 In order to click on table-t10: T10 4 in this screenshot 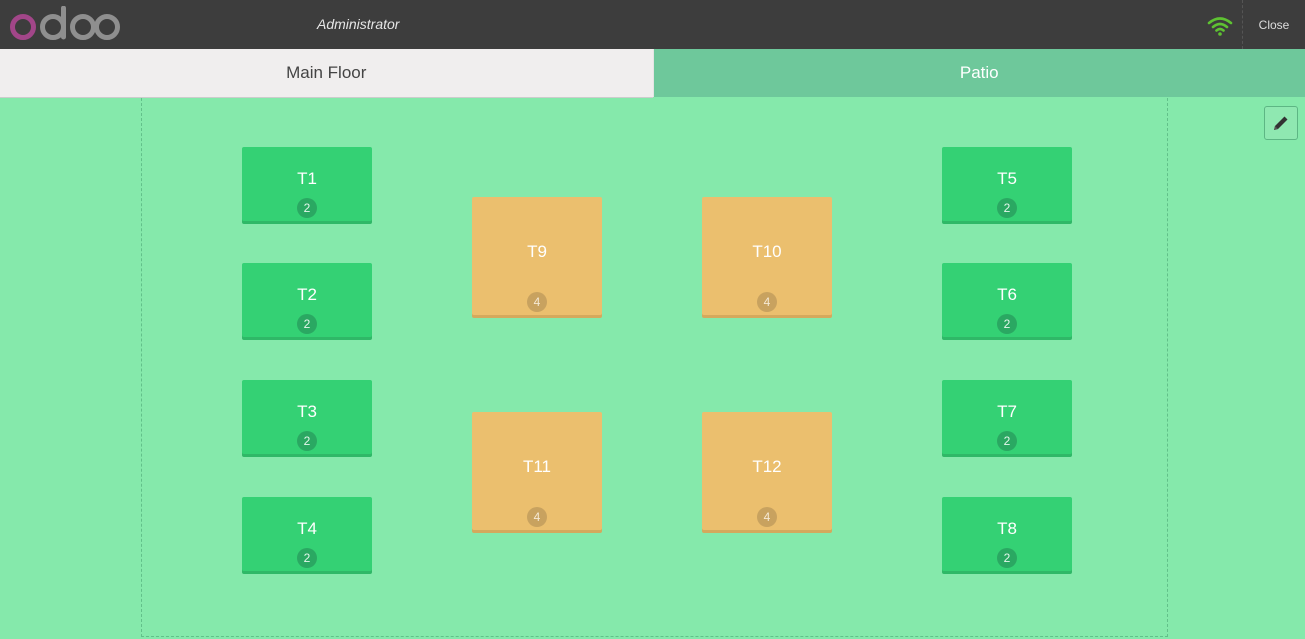, I will do `click(767, 256)`.